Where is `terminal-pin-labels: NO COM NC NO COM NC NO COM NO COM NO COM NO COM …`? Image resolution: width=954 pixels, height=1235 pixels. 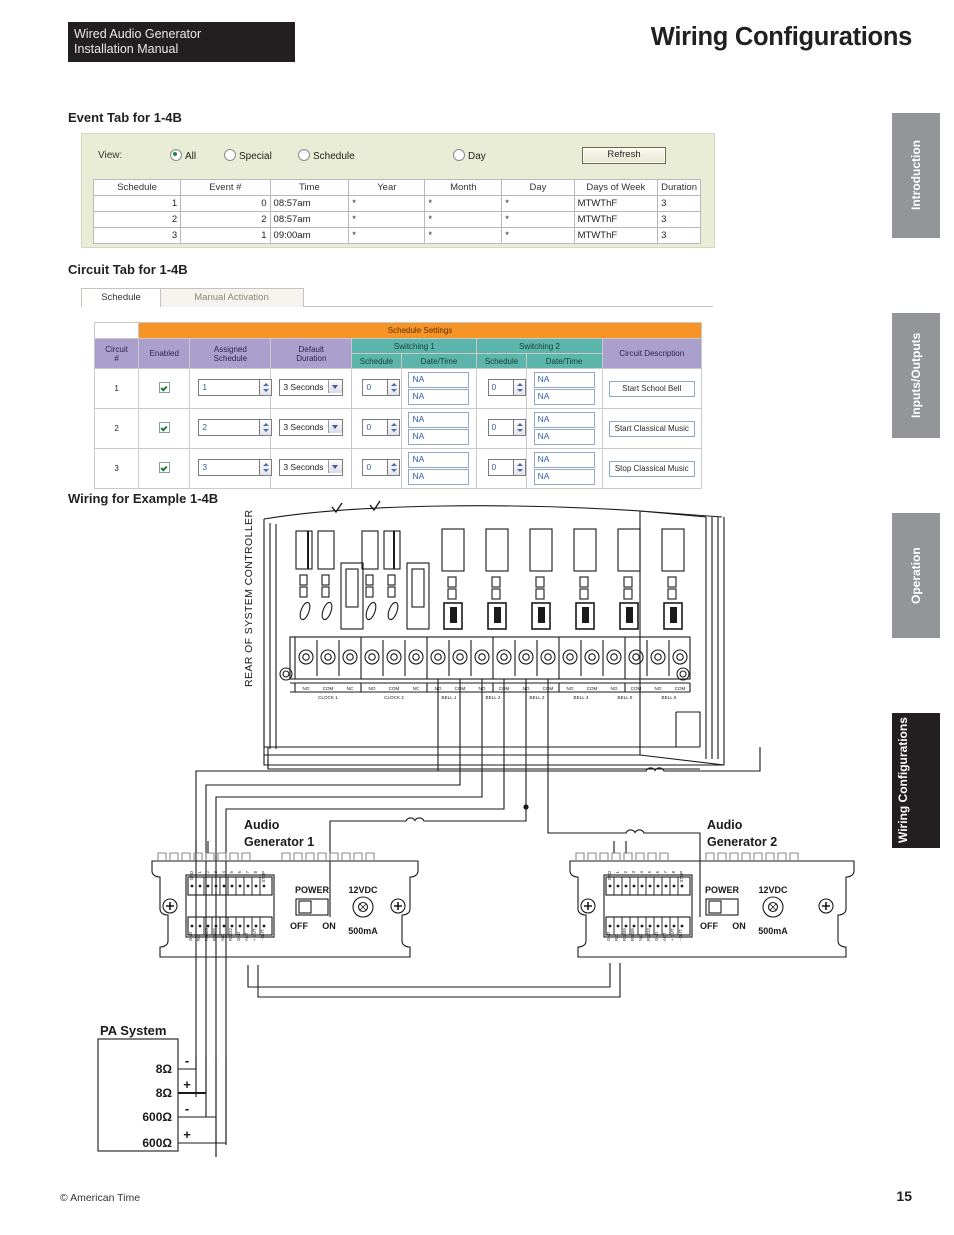
terminal-pin-labels: NO COM NC NO COM NC NO COM NO COM NO COM NO COM … is located at coordinates (494, 688).